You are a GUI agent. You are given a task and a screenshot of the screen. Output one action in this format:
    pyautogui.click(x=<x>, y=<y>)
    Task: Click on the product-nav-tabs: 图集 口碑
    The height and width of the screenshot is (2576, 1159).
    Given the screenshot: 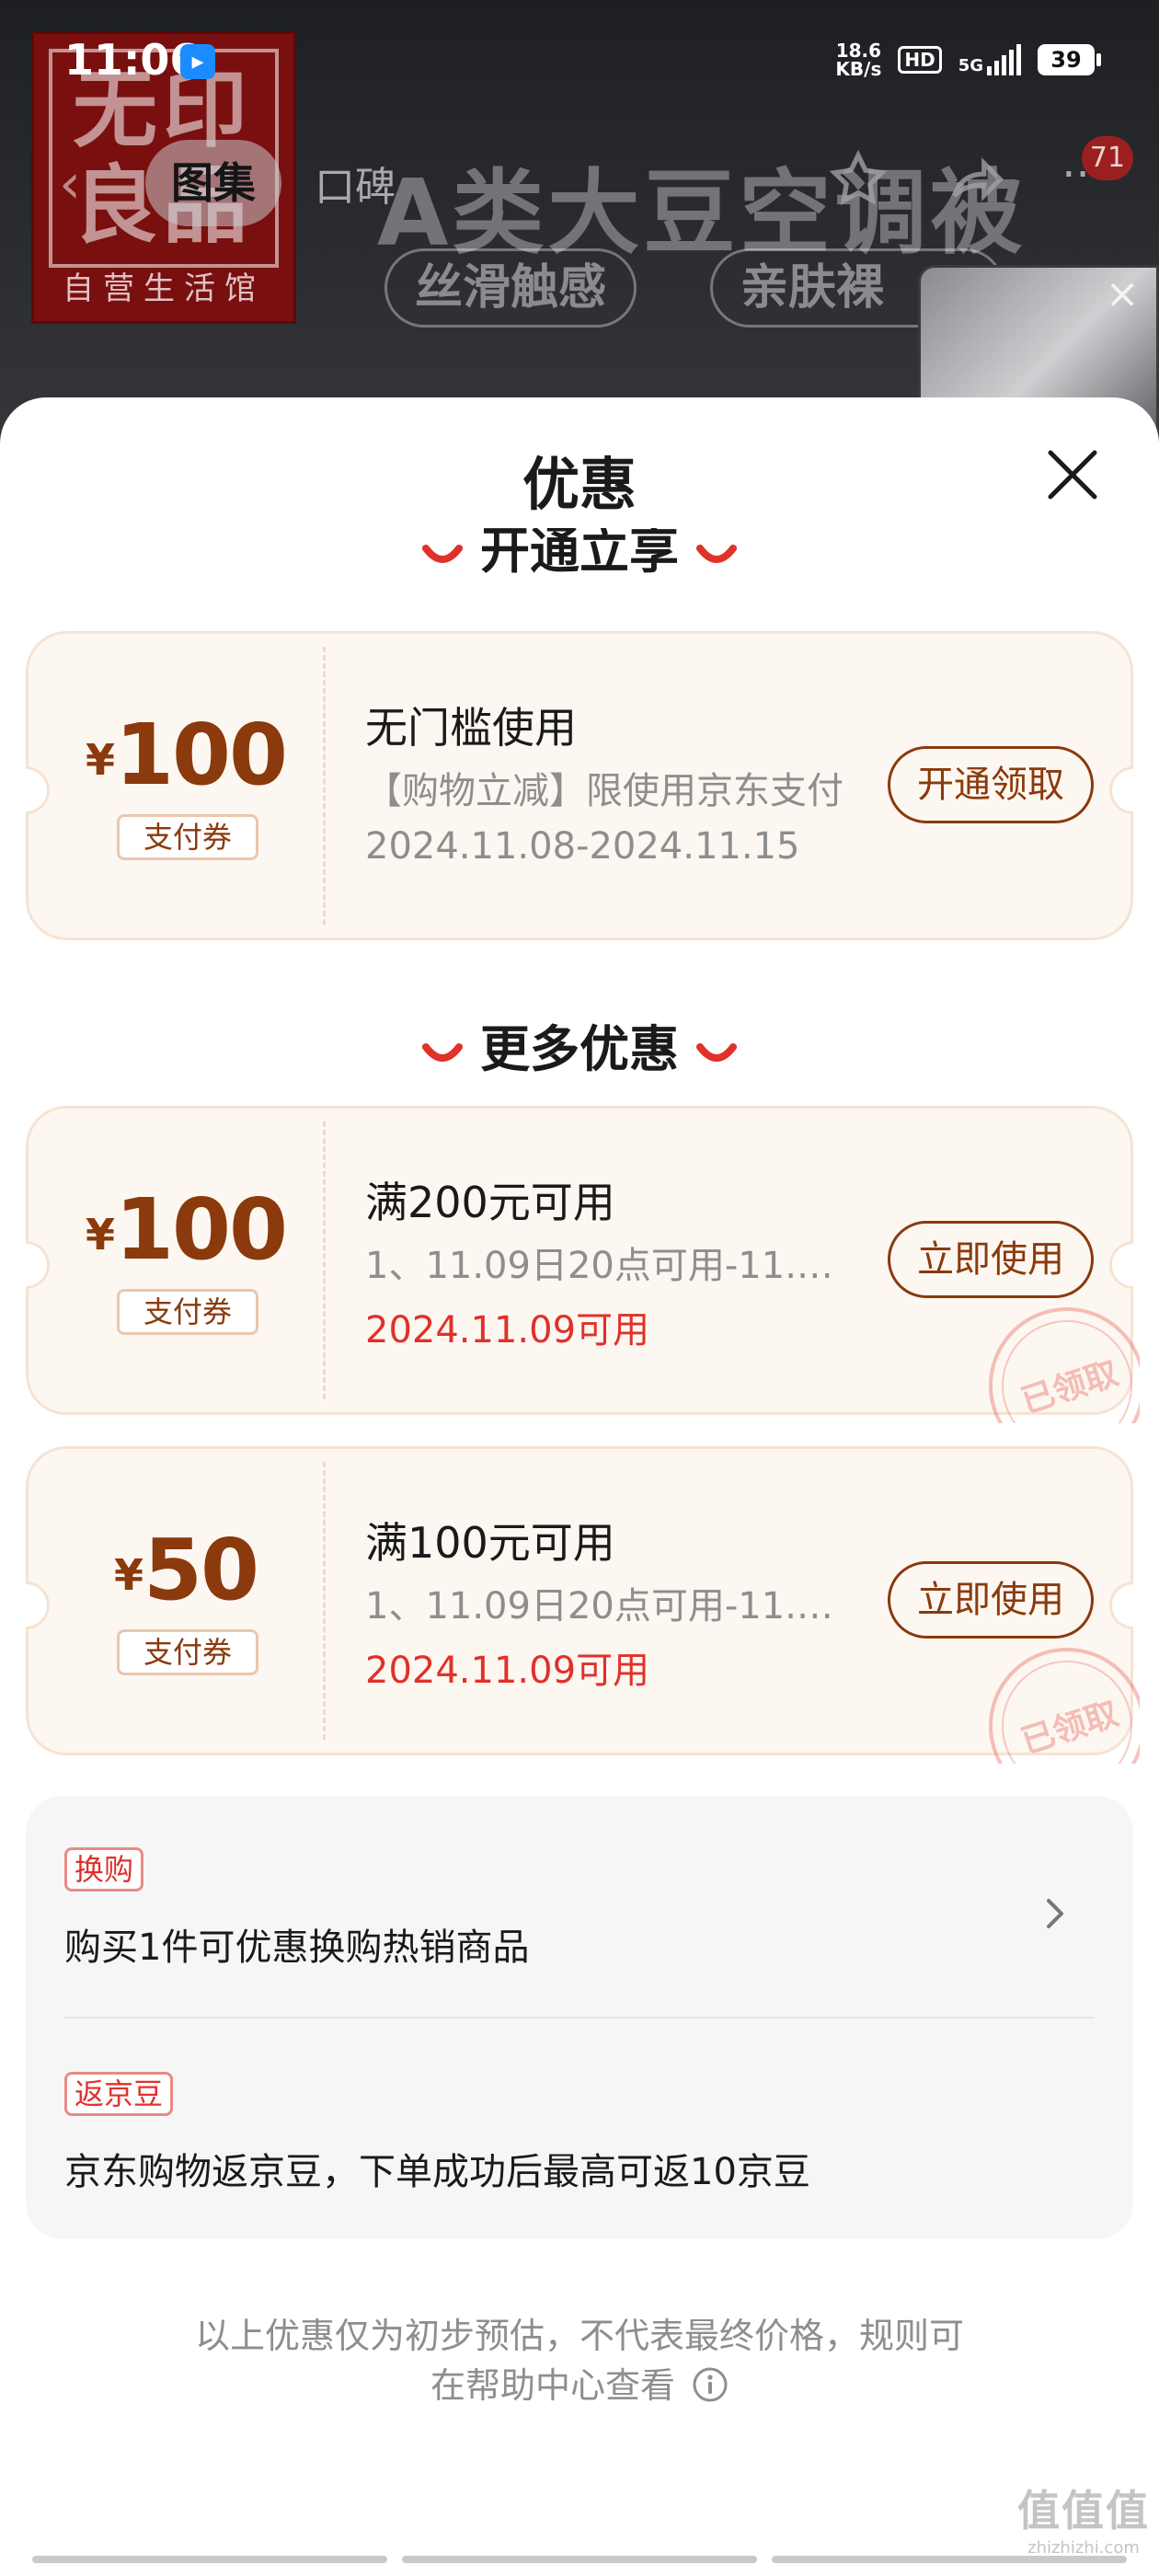 What is the action you would take?
    pyautogui.click(x=270, y=183)
    